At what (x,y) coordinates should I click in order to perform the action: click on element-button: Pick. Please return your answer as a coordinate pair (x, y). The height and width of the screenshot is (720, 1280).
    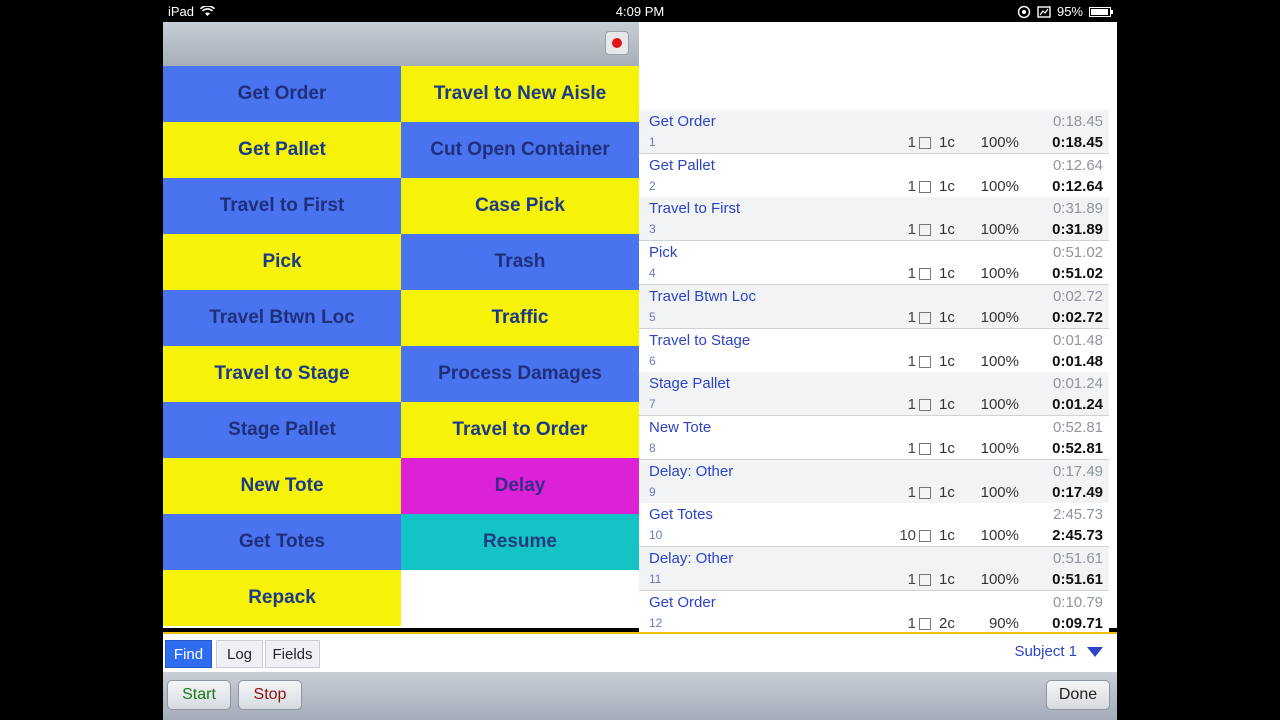
    Looking at the image, I should click on (282, 262).